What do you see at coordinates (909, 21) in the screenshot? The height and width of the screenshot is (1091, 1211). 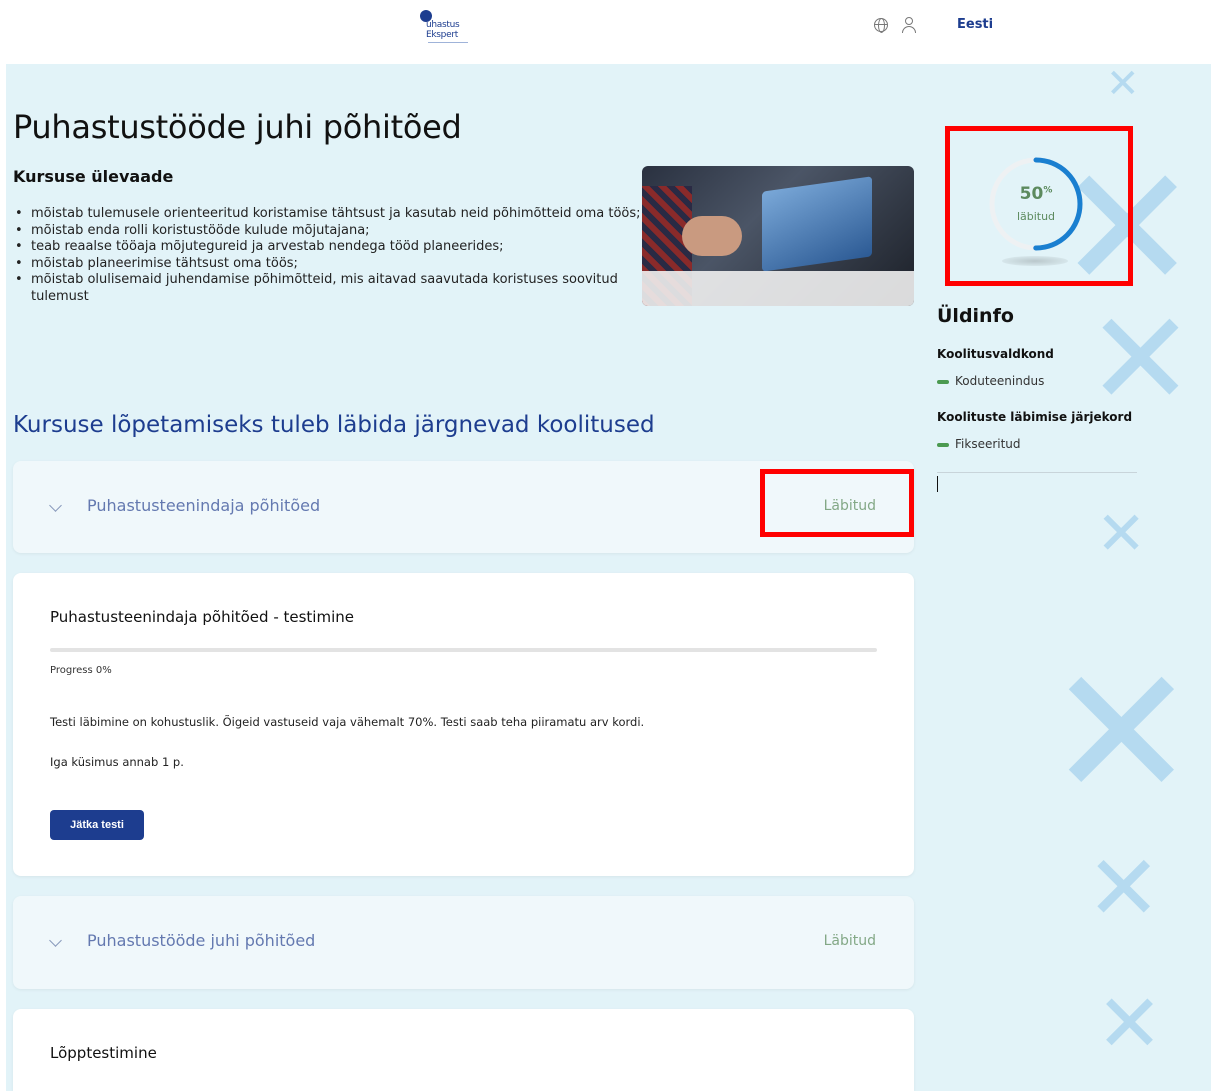 I see `user-icon-head` at bounding box center [909, 21].